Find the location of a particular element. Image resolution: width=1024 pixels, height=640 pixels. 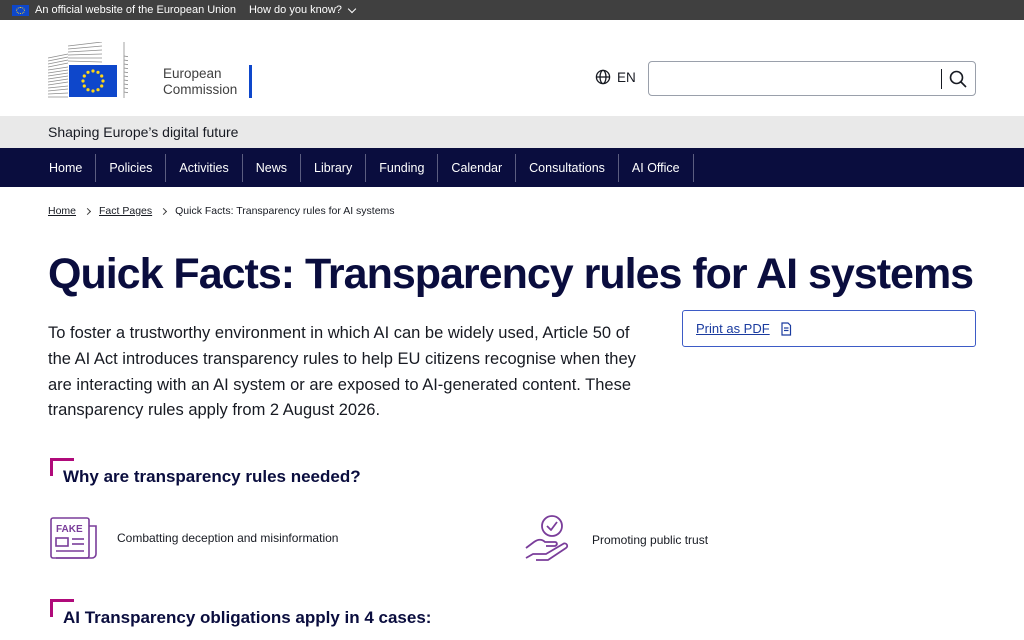

nav-item-calendar: Calendar is located at coordinates (477, 167).